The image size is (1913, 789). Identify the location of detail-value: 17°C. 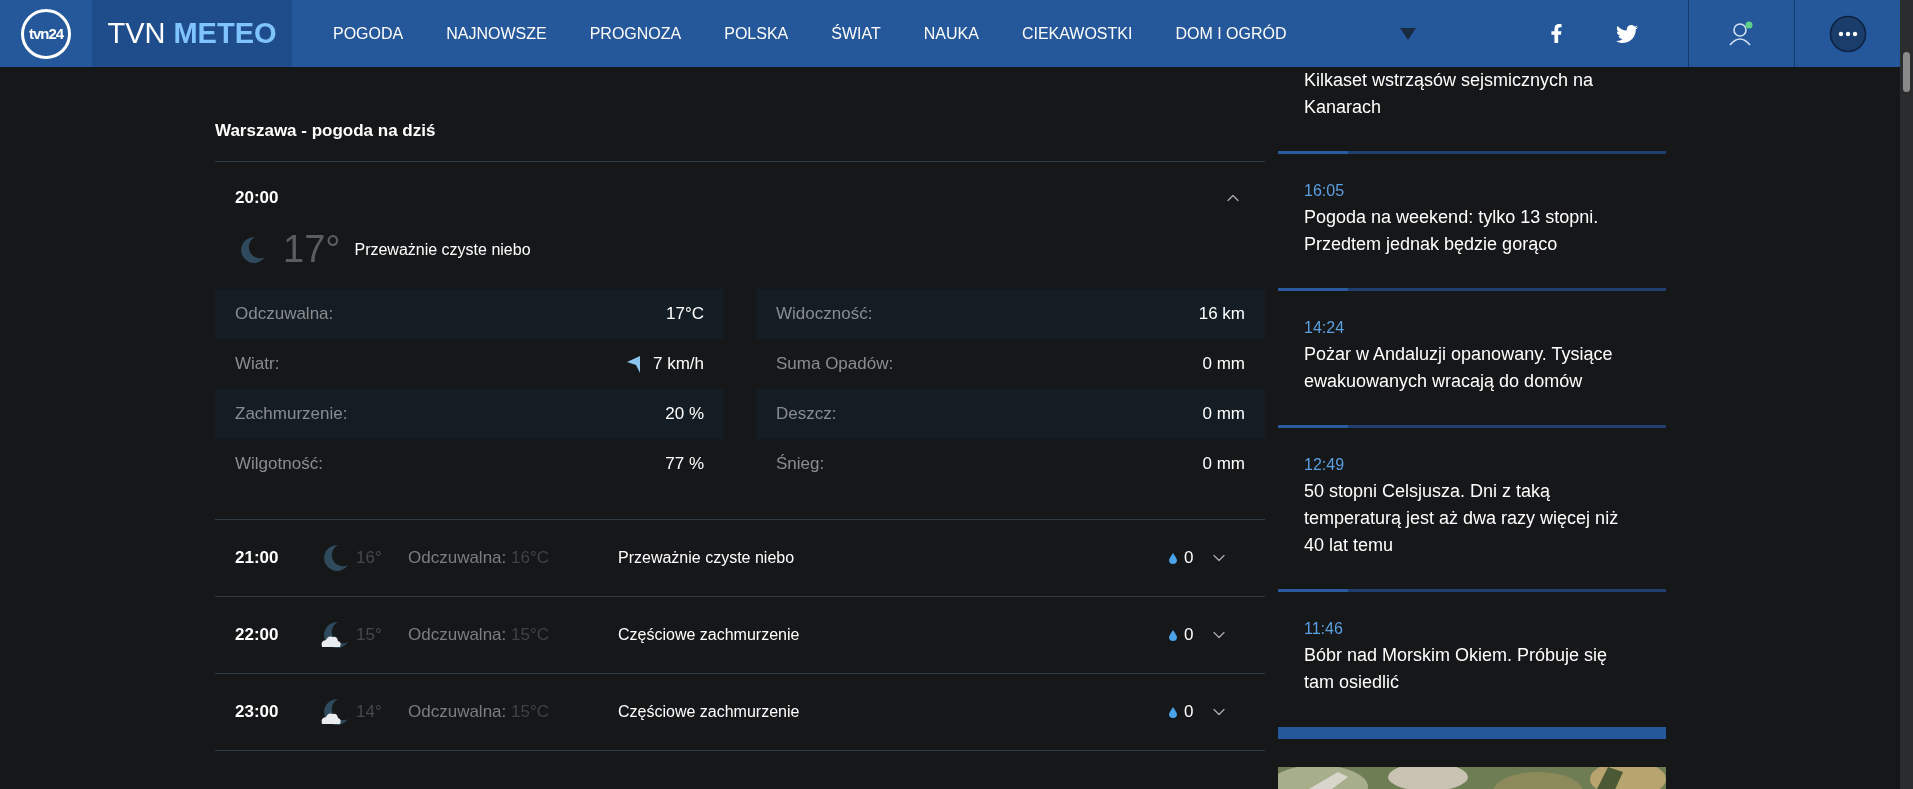
(685, 314).